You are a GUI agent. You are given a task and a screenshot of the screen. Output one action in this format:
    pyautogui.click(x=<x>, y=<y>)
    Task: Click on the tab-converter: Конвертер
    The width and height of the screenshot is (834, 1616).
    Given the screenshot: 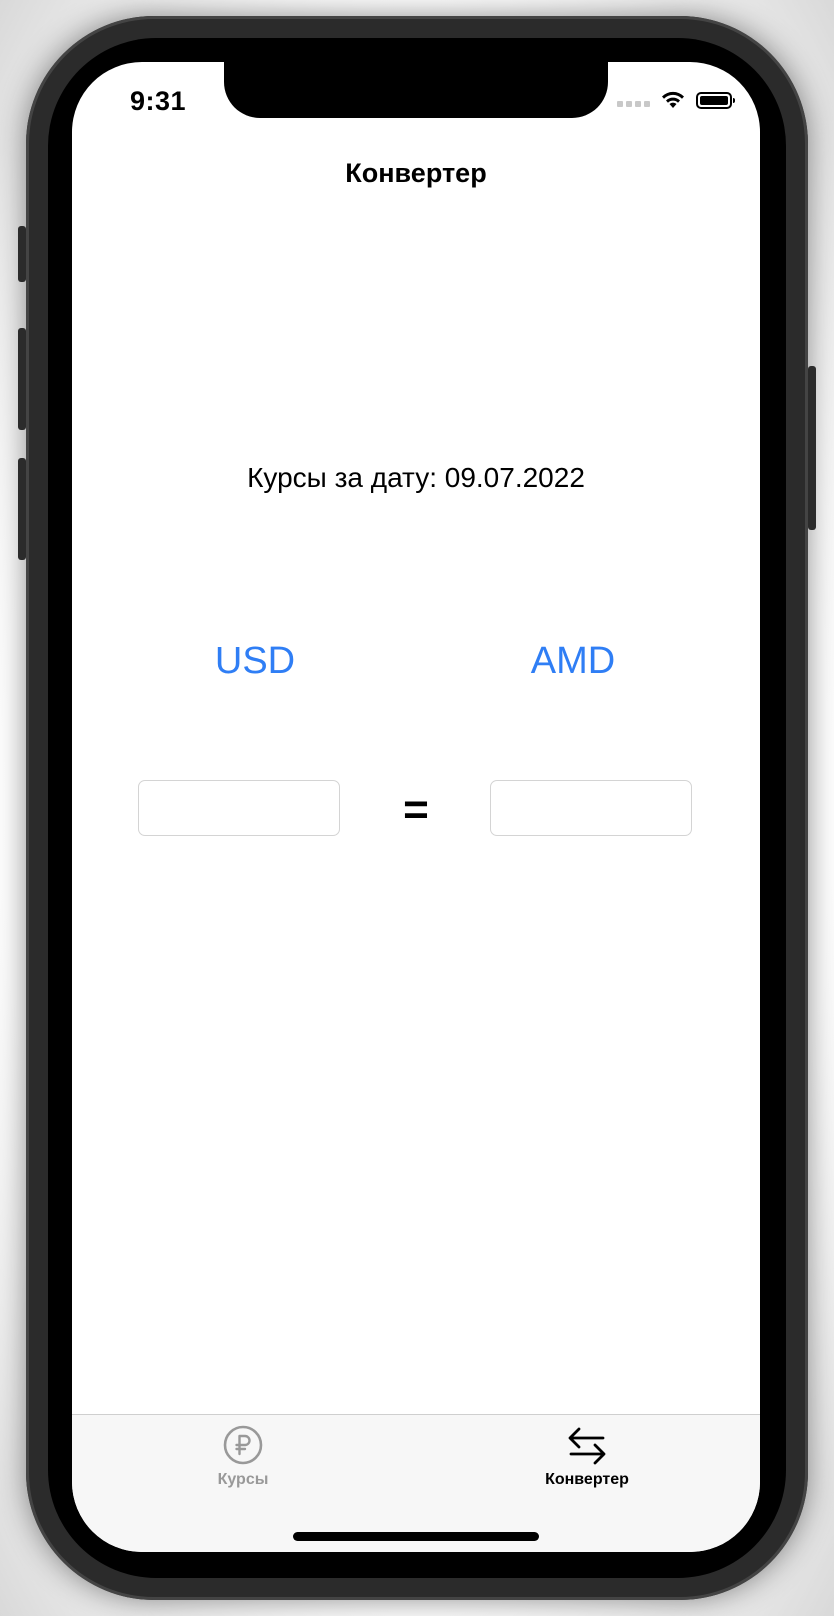 What is the action you would take?
    pyautogui.click(x=587, y=1456)
    